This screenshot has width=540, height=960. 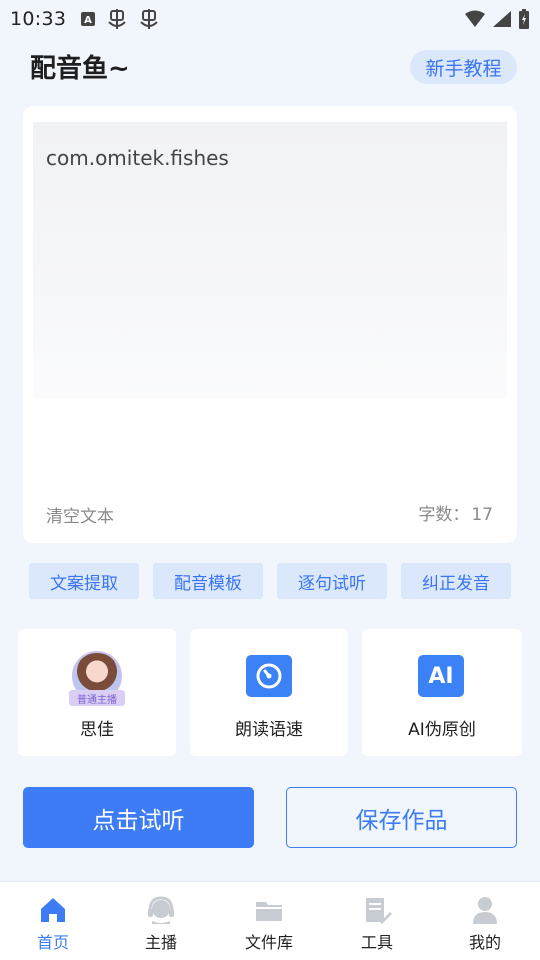 I want to click on folder-icon, so click(x=269, y=910).